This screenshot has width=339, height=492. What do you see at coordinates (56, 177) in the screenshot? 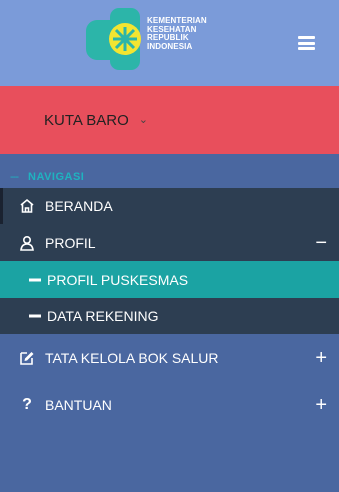
I see `nav-header-label: NAVIGASI` at bounding box center [56, 177].